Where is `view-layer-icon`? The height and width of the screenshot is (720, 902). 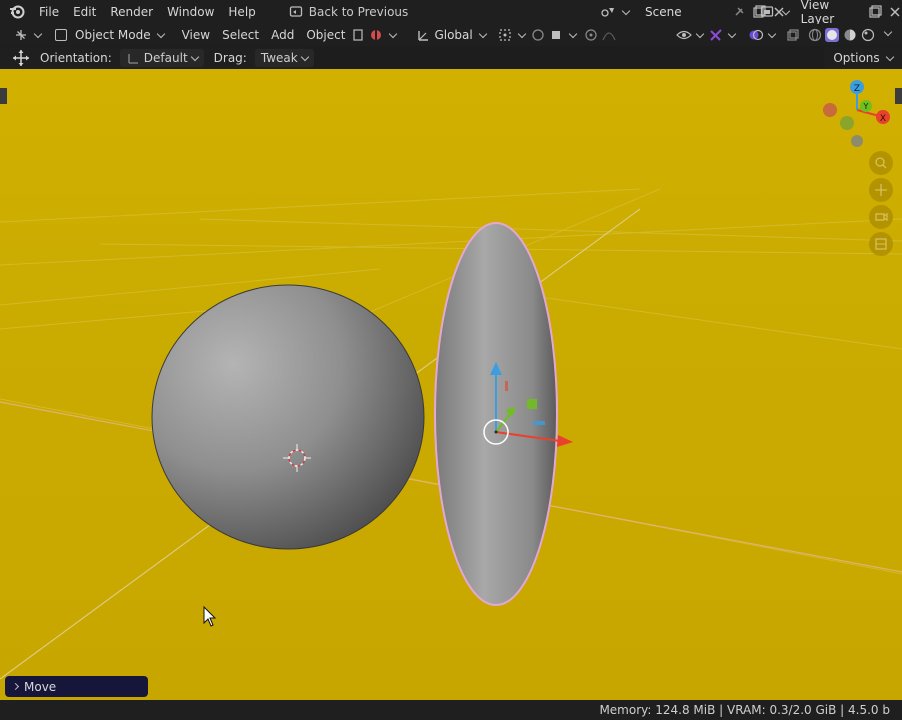 view-layer-icon is located at coordinates (767, 12).